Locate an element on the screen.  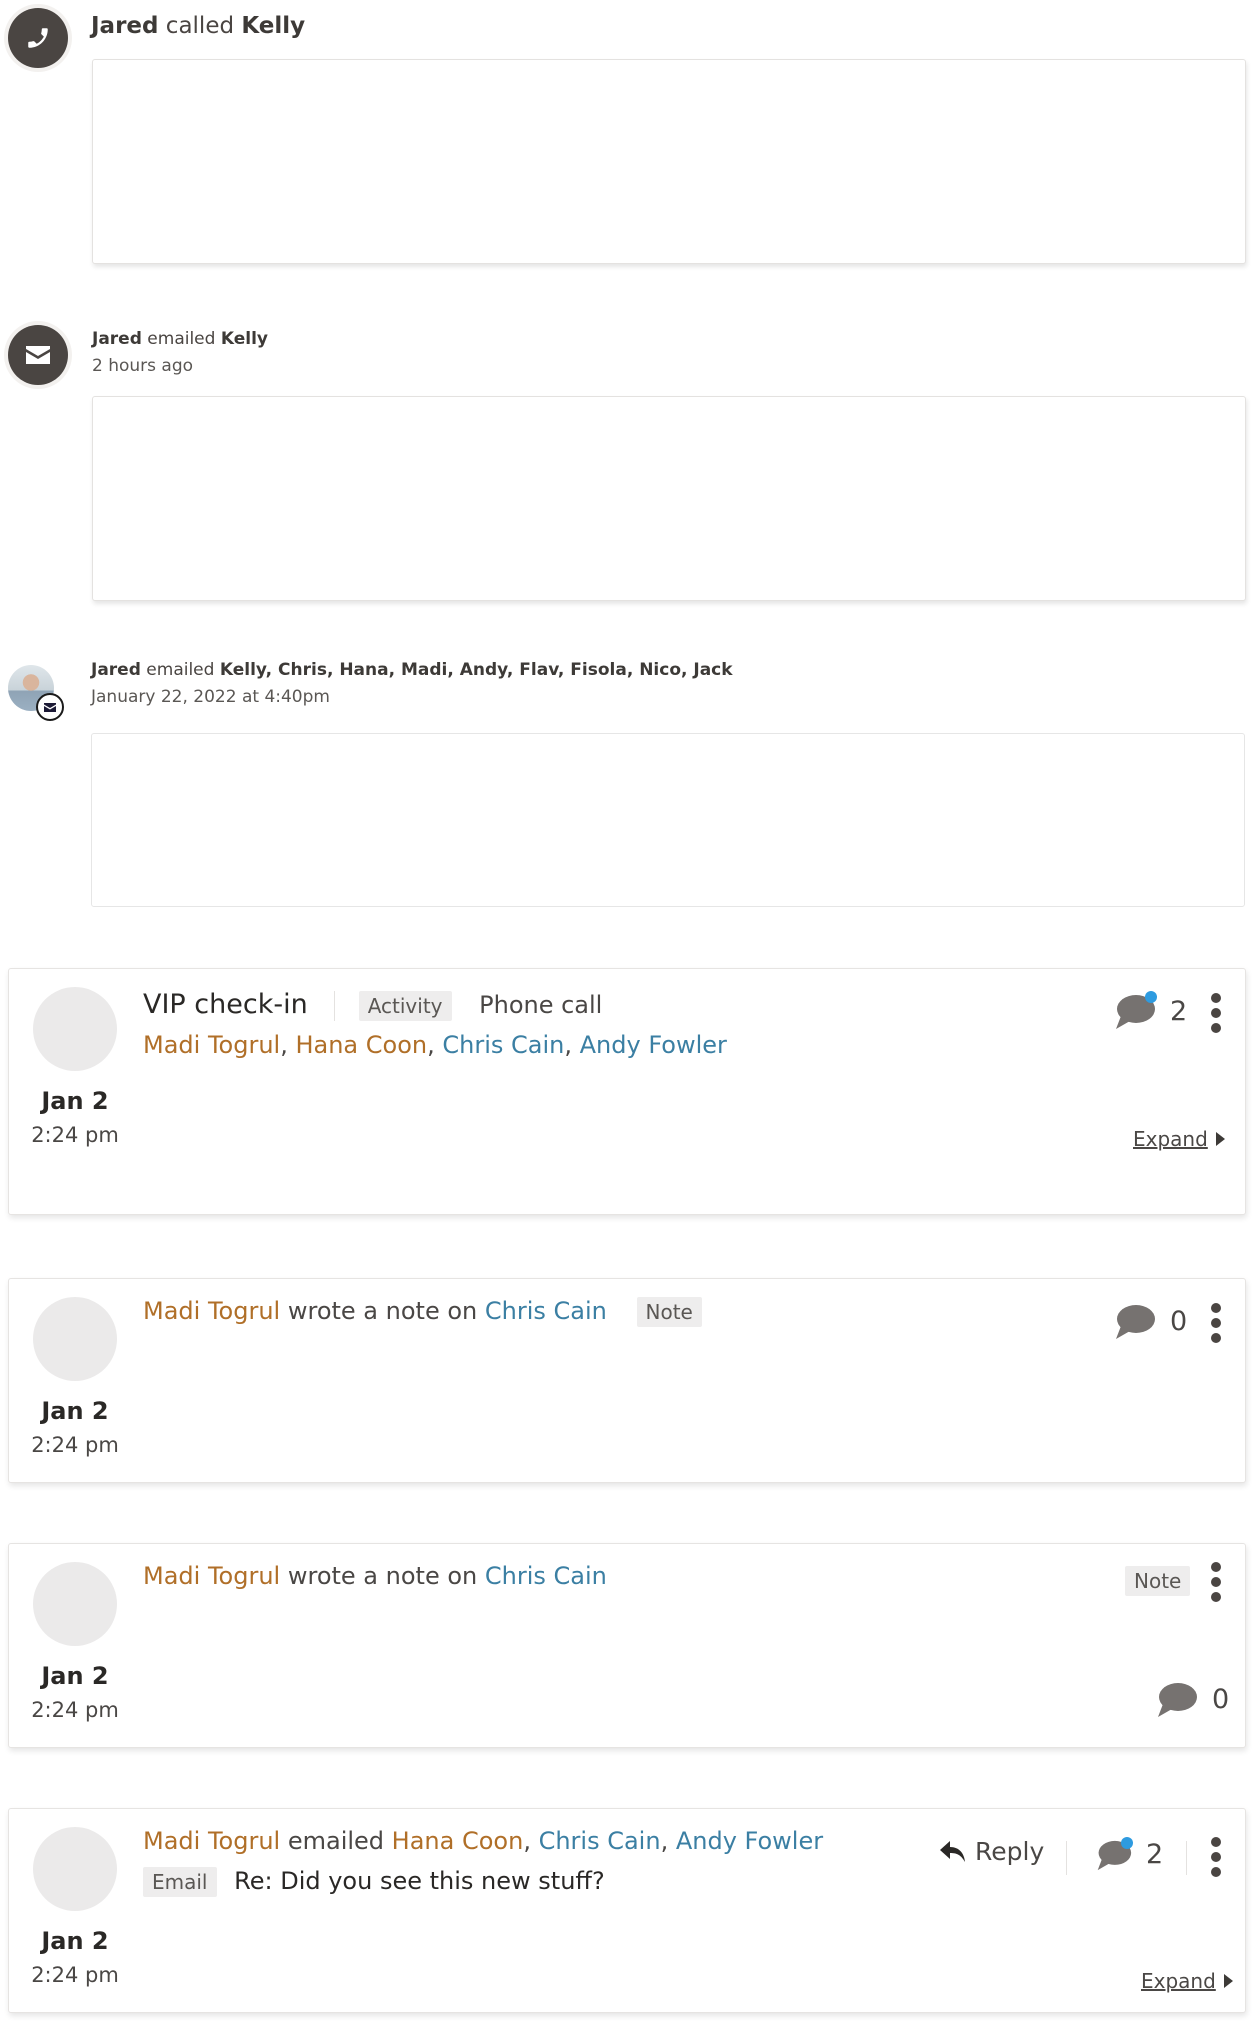
participant-link: Madi Togrul is located at coordinates (211, 1045).